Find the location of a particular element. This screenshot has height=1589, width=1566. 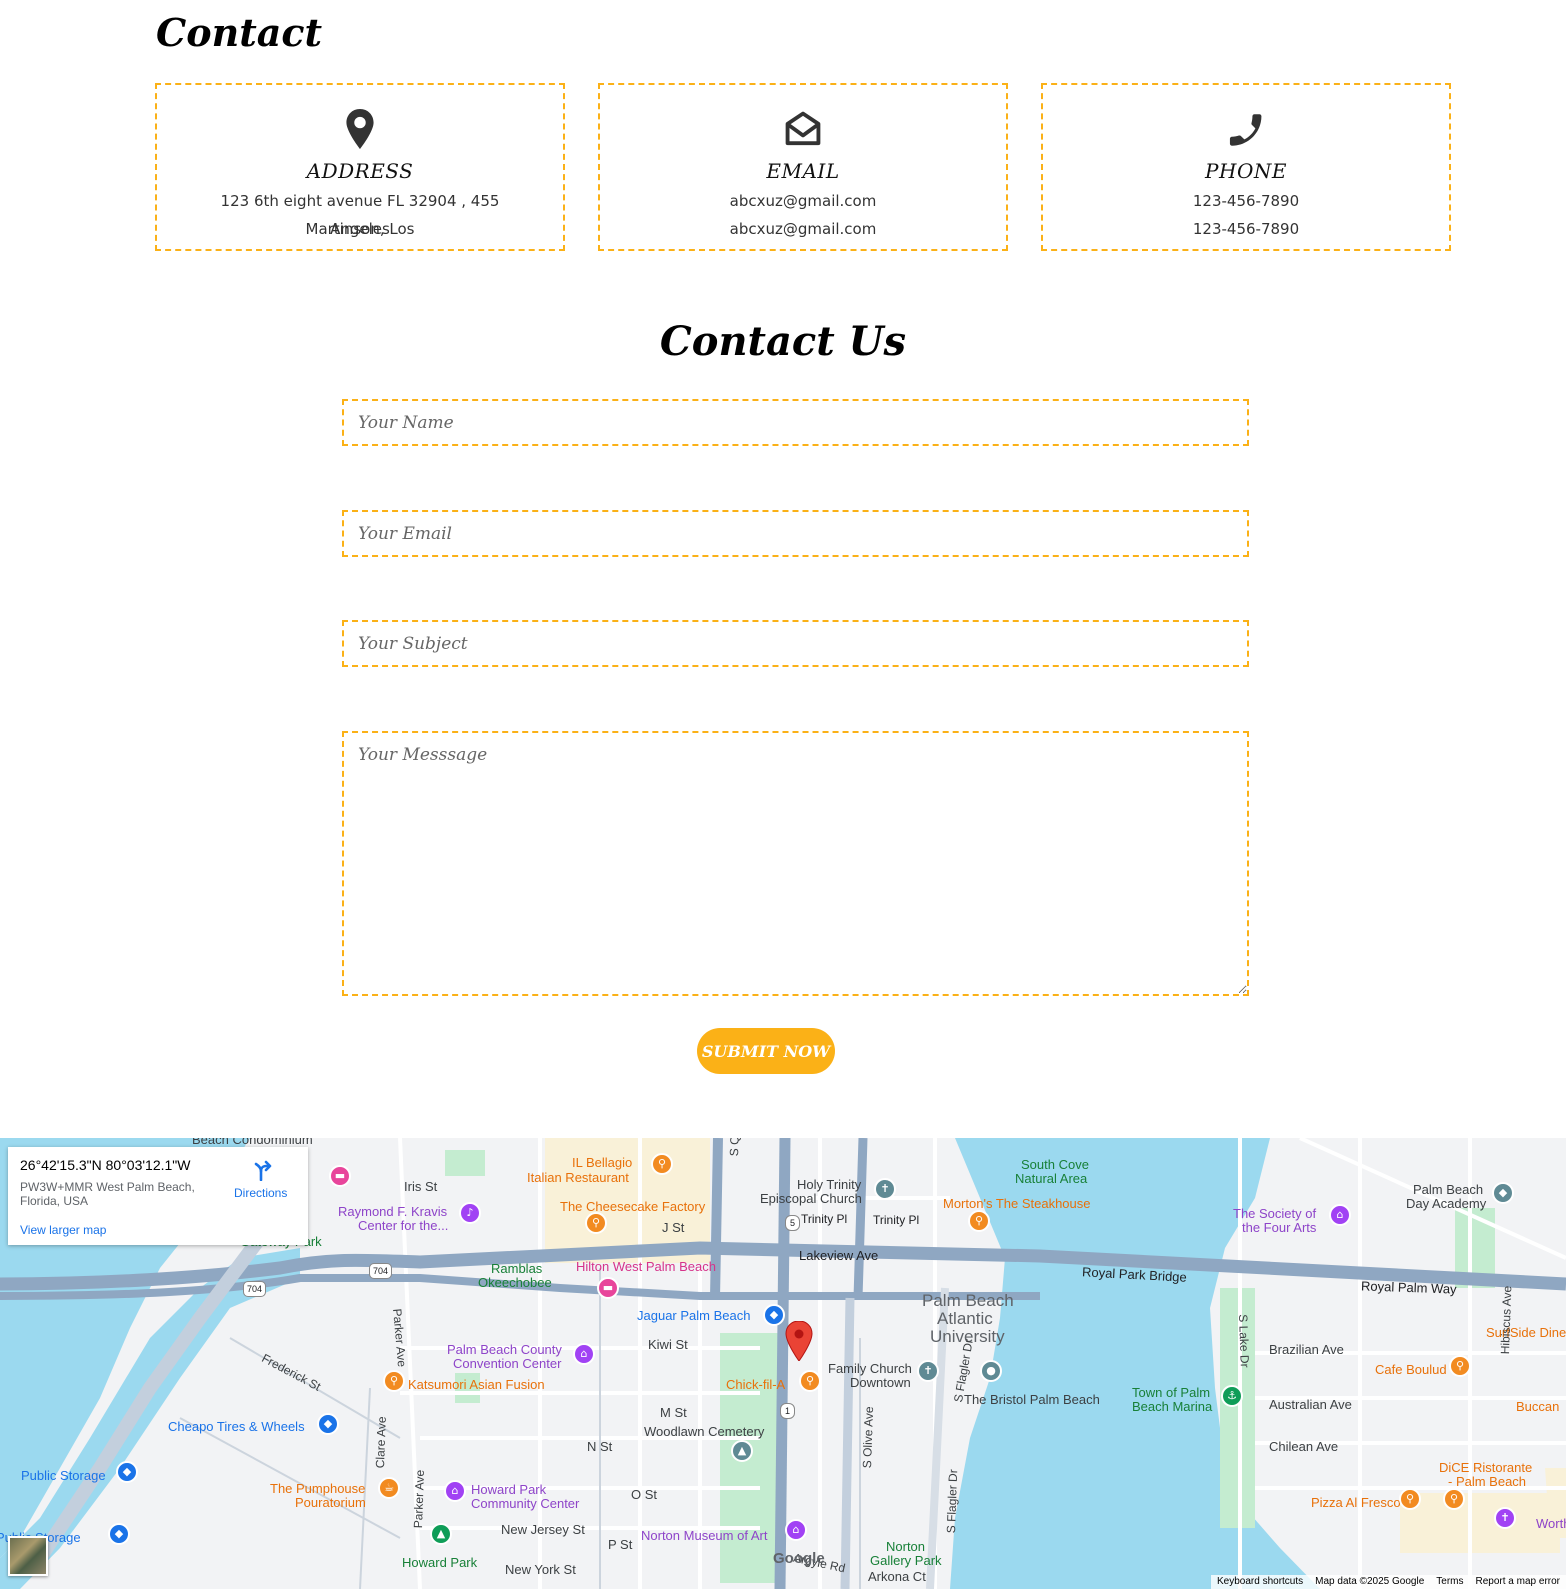

map-label: Arkona Ct is located at coordinates (897, 1576).